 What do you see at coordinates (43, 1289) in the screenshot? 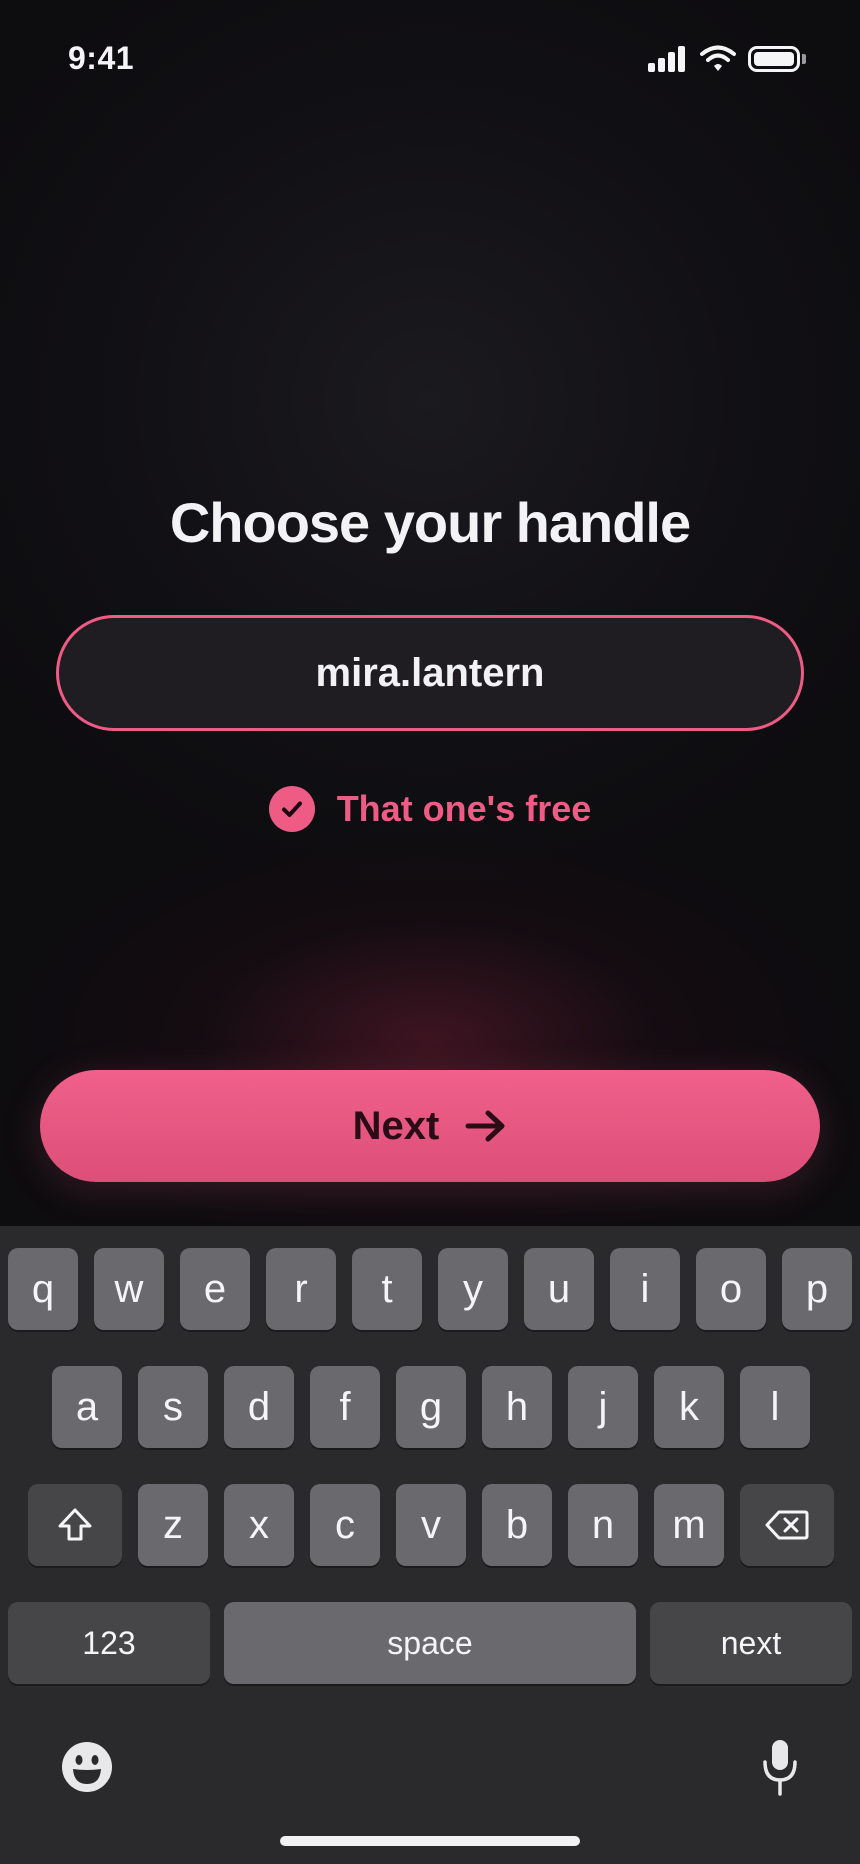
I see `key-q: q` at bounding box center [43, 1289].